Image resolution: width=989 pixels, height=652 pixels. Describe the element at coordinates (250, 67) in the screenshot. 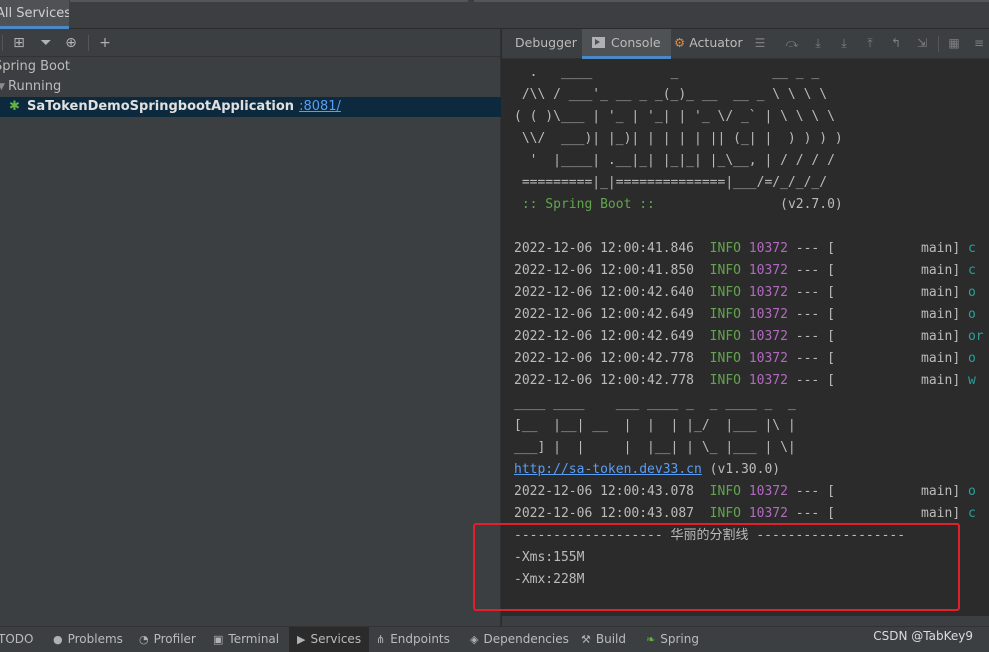

I see `tree-item-spring-boot: Spring Boot` at that location.